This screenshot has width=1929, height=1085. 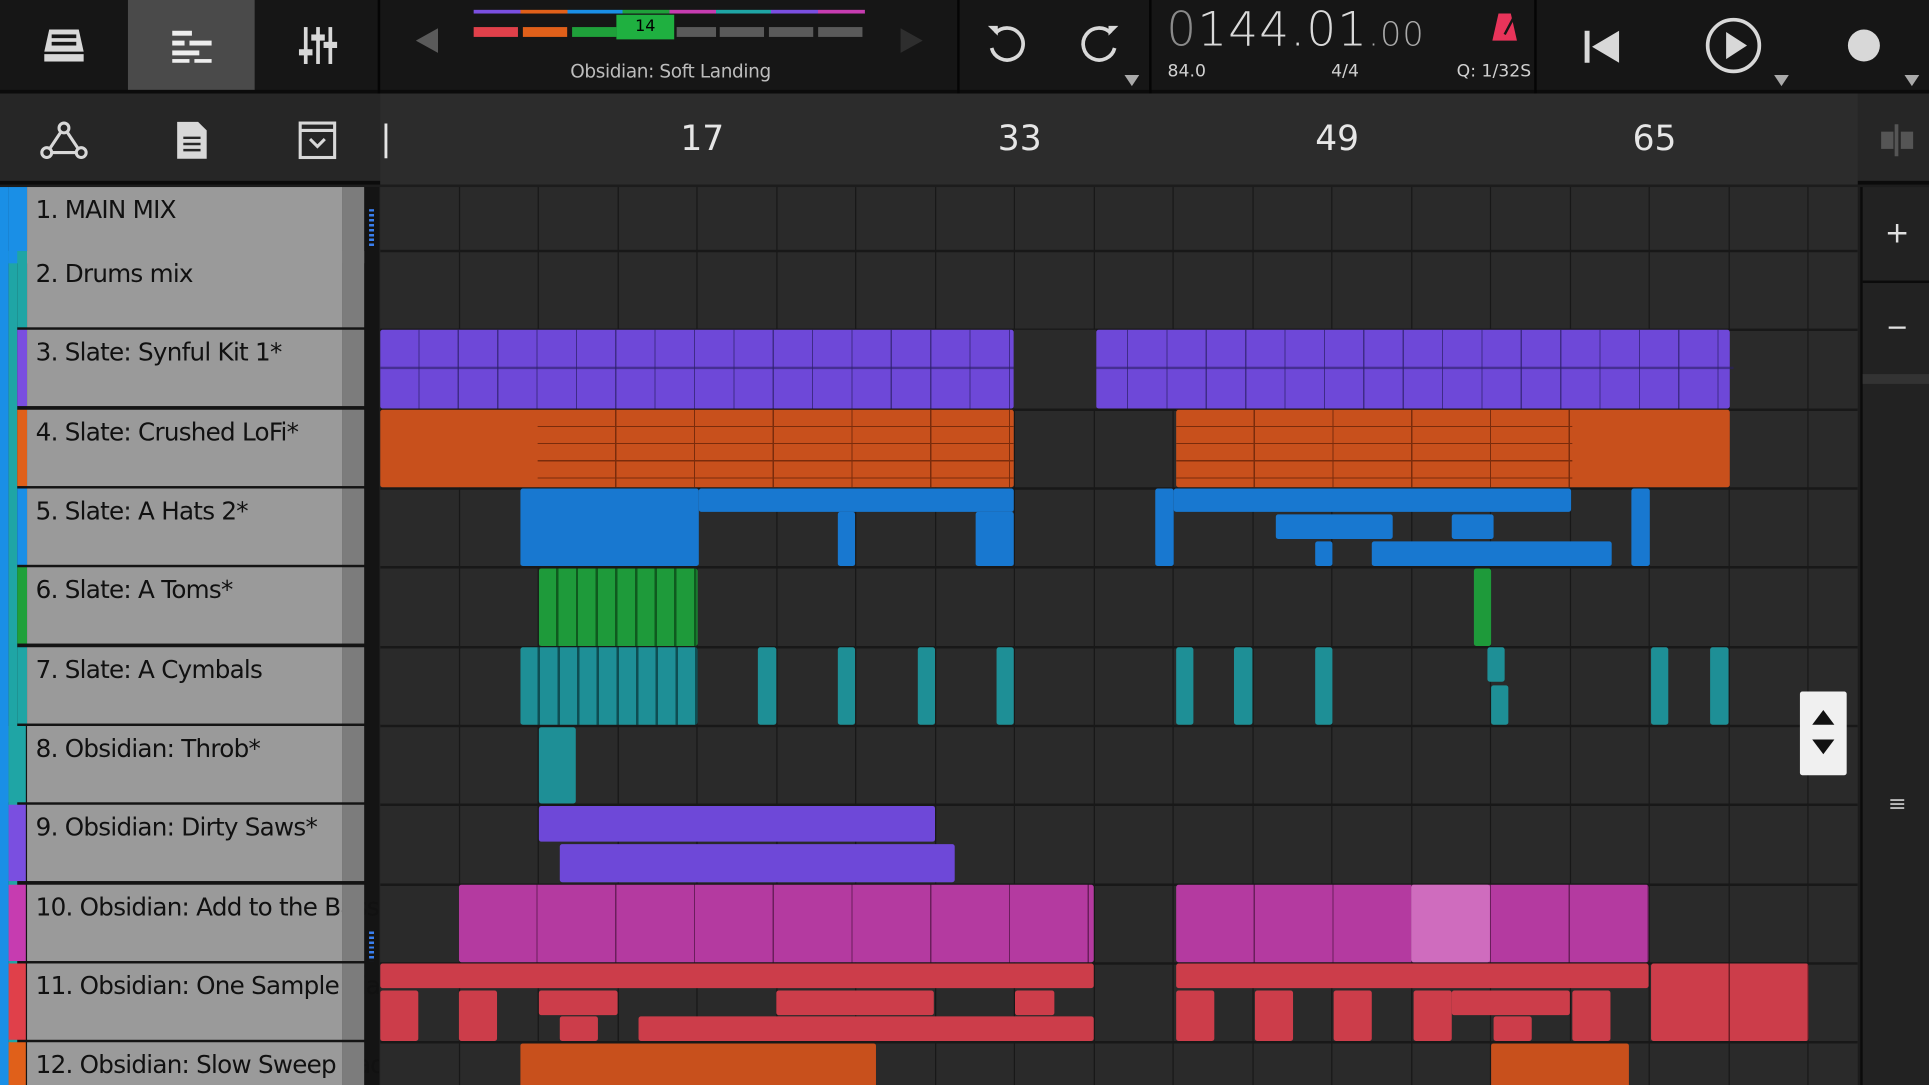 I want to click on track-name-panel: 9. Obsidian: Dirty Saws*, so click(x=185, y=843).